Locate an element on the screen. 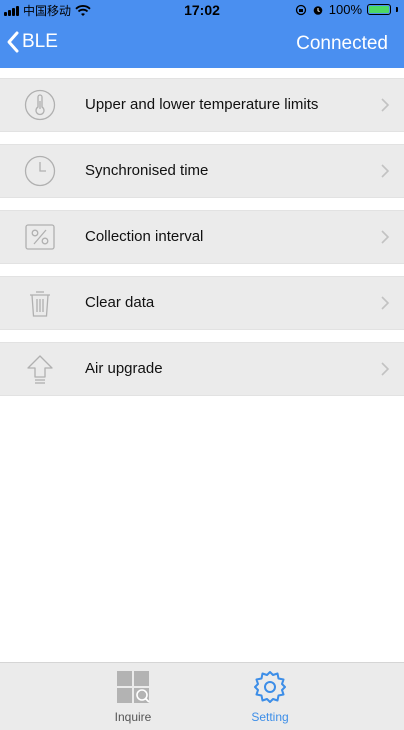 This screenshot has width=404, height=730. thermometer-icon is located at coordinates (40, 105).